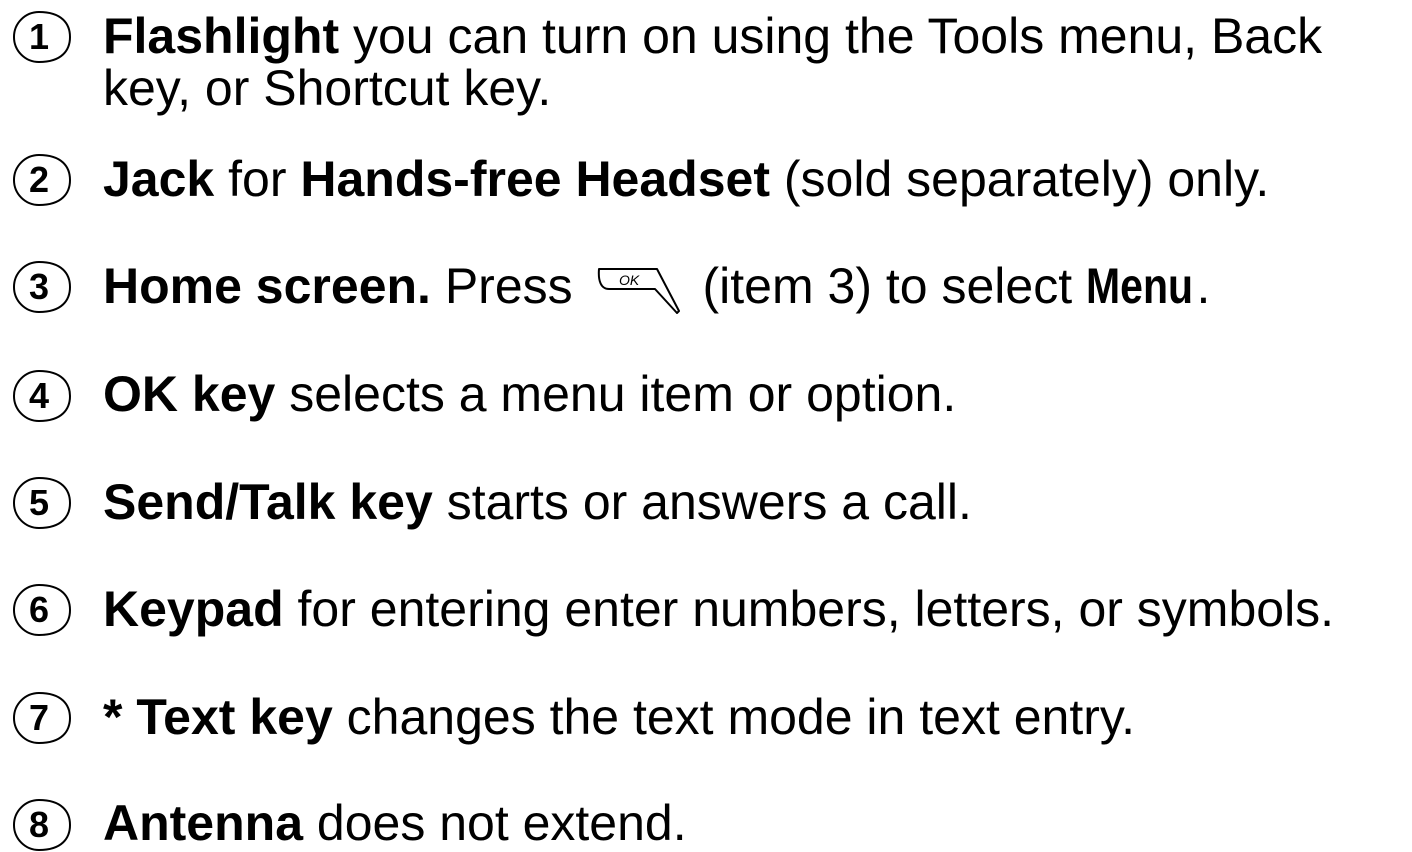 This screenshot has width=1412, height=852. I want to click on svg-text: OK, so click(629, 280).